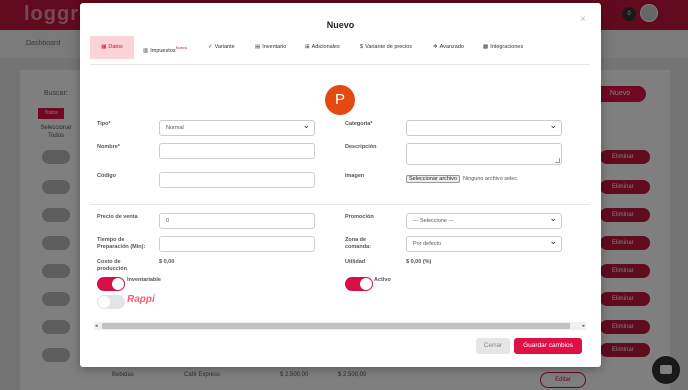  What do you see at coordinates (167, 262) in the screenshot?
I see `costo-value: $ 0,00` at bounding box center [167, 262].